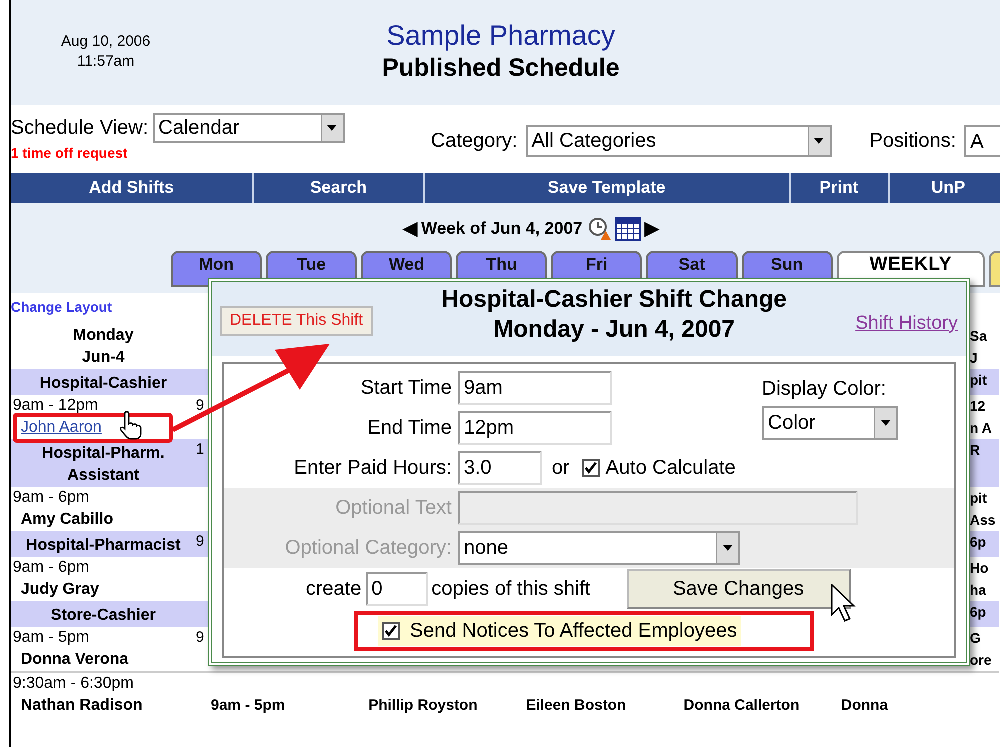 The height and width of the screenshot is (747, 1000). What do you see at coordinates (297, 321) in the screenshot?
I see `delete-shift-button: DELETE This Shift` at bounding box center [297, 321].